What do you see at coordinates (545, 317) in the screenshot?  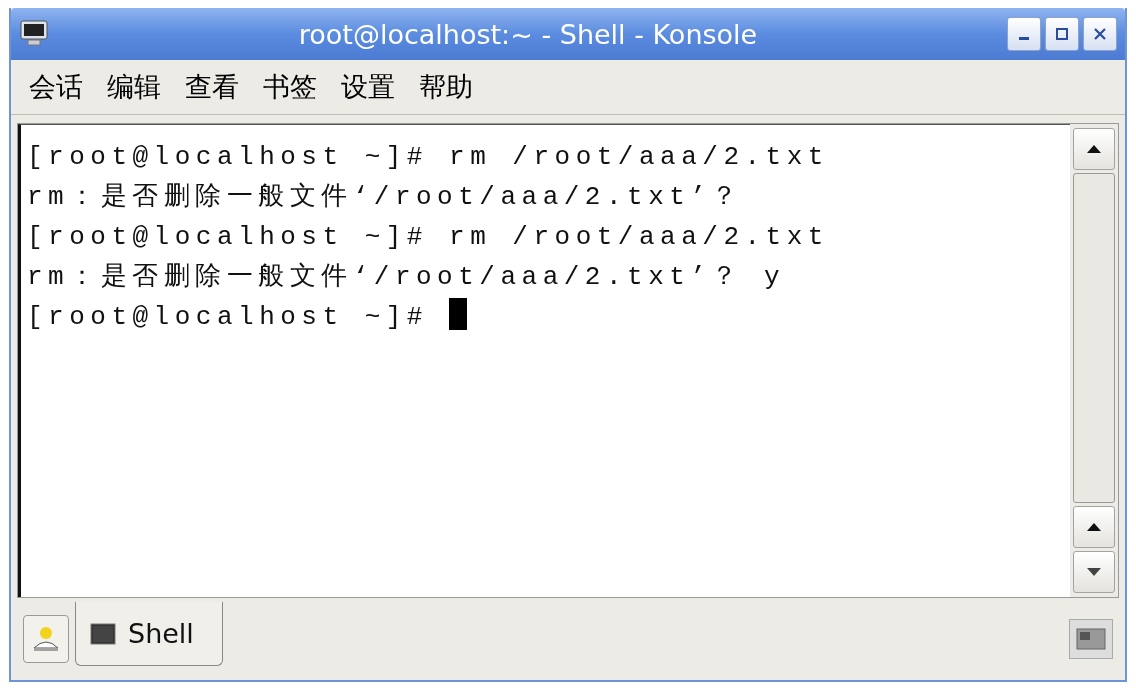 I see `terminal-line: [root@localhost ~]#` at bounding box center [545, 317].